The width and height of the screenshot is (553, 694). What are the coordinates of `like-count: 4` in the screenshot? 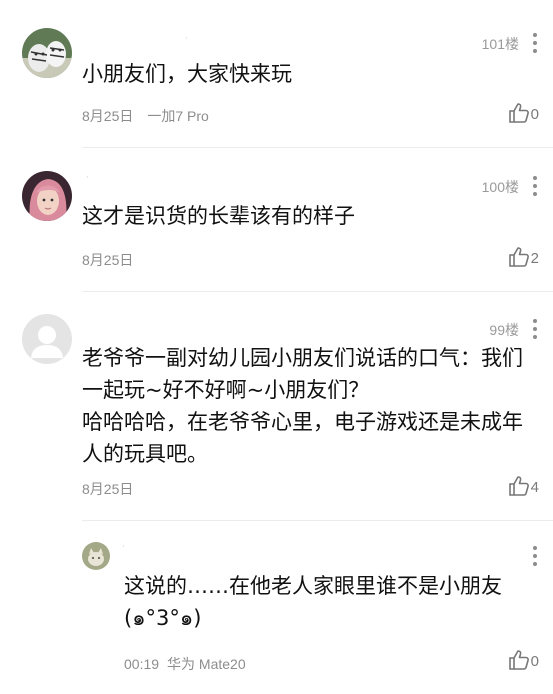 It's located at (534, 487).